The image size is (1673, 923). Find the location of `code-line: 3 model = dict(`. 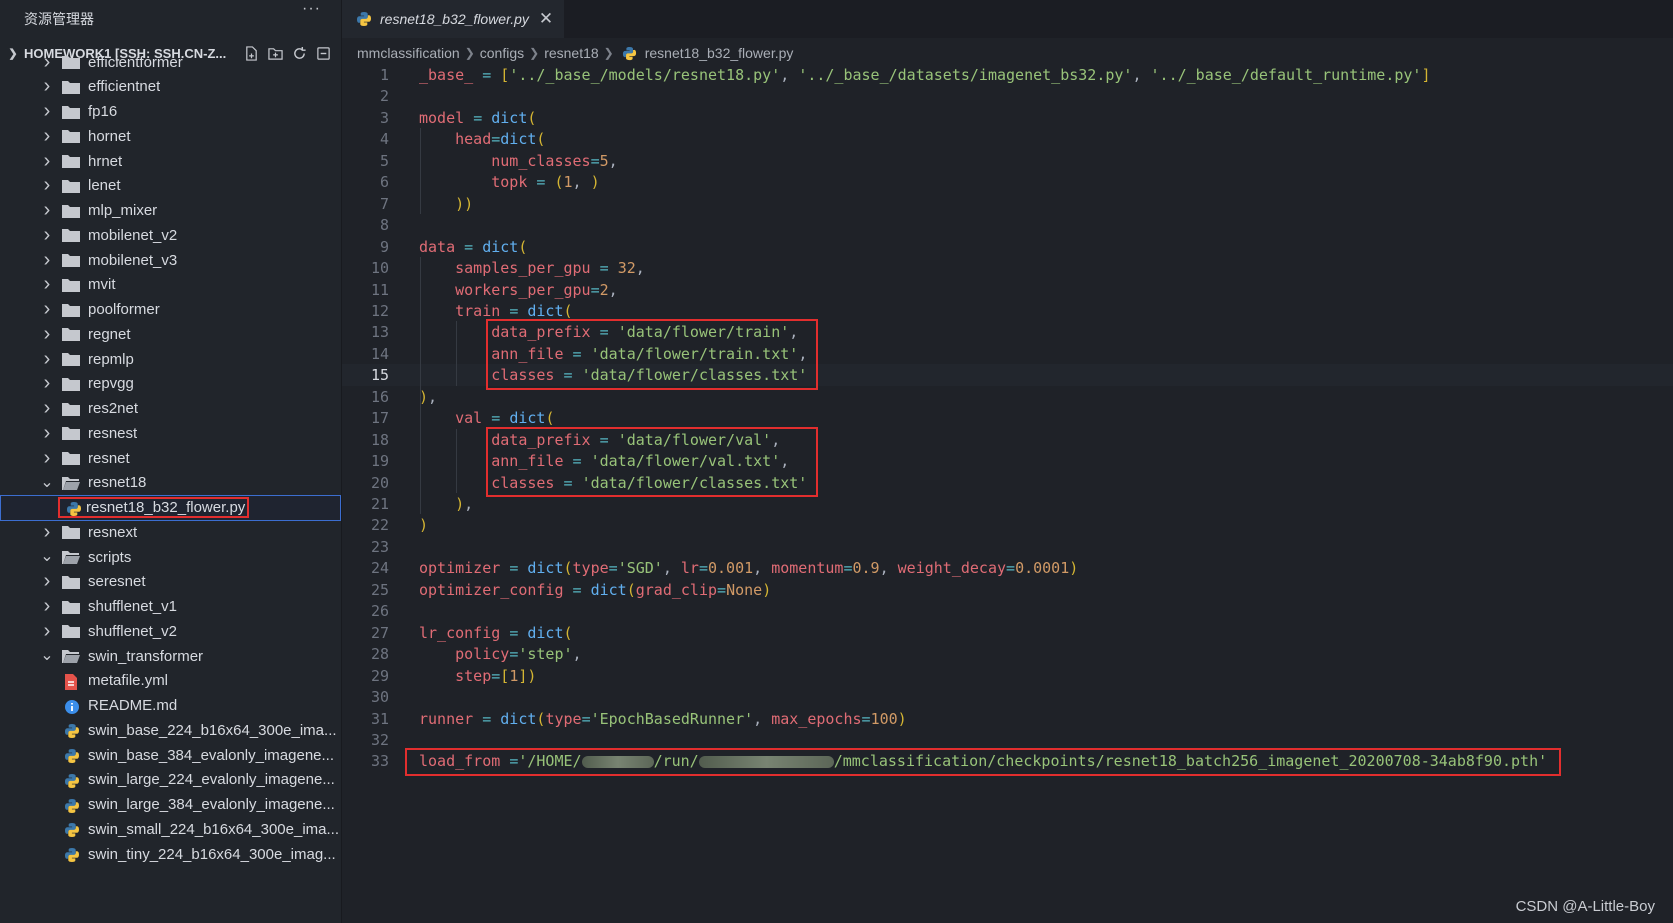

code-line: 3 model = dict( is located at coordinates (1007, 118).